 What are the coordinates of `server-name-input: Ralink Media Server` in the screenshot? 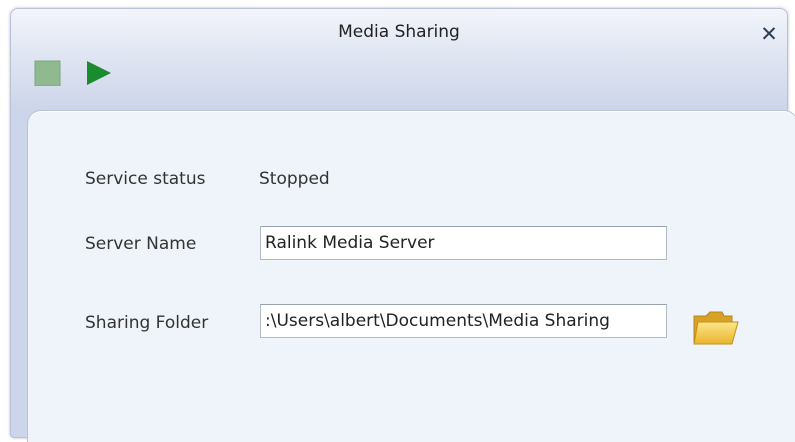 It's located at (463, 243).